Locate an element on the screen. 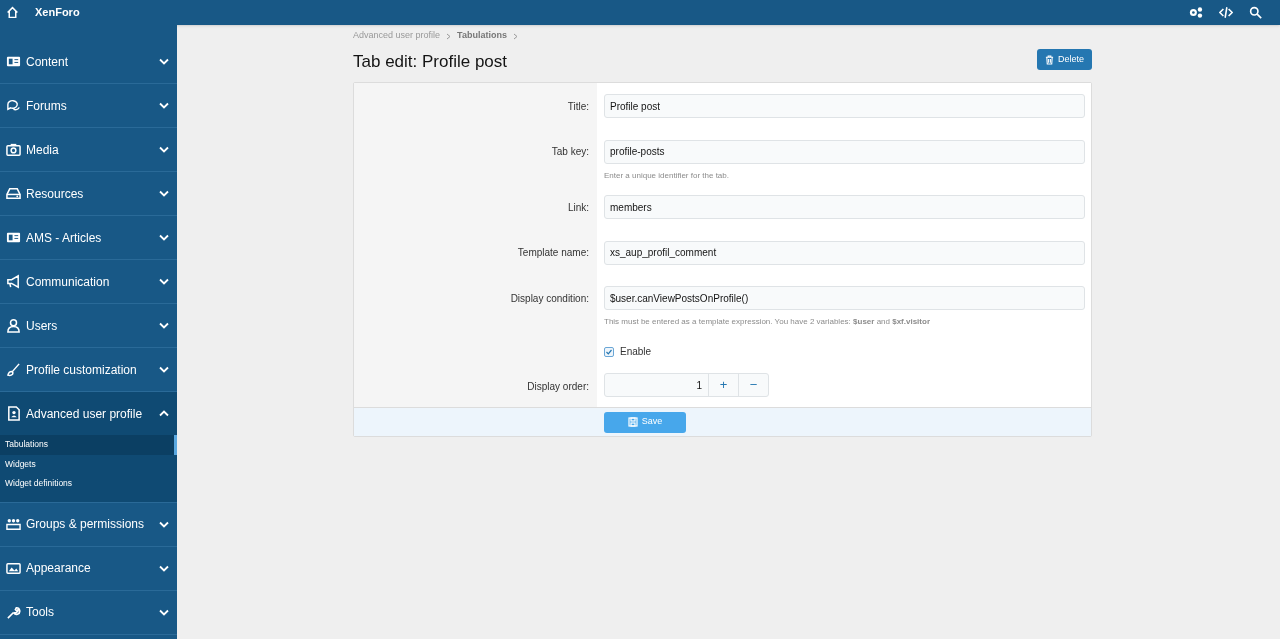 This screenshot has width=1280, height=639. page-title: Tab edit: Profile post is located at coordinates (430, 62).